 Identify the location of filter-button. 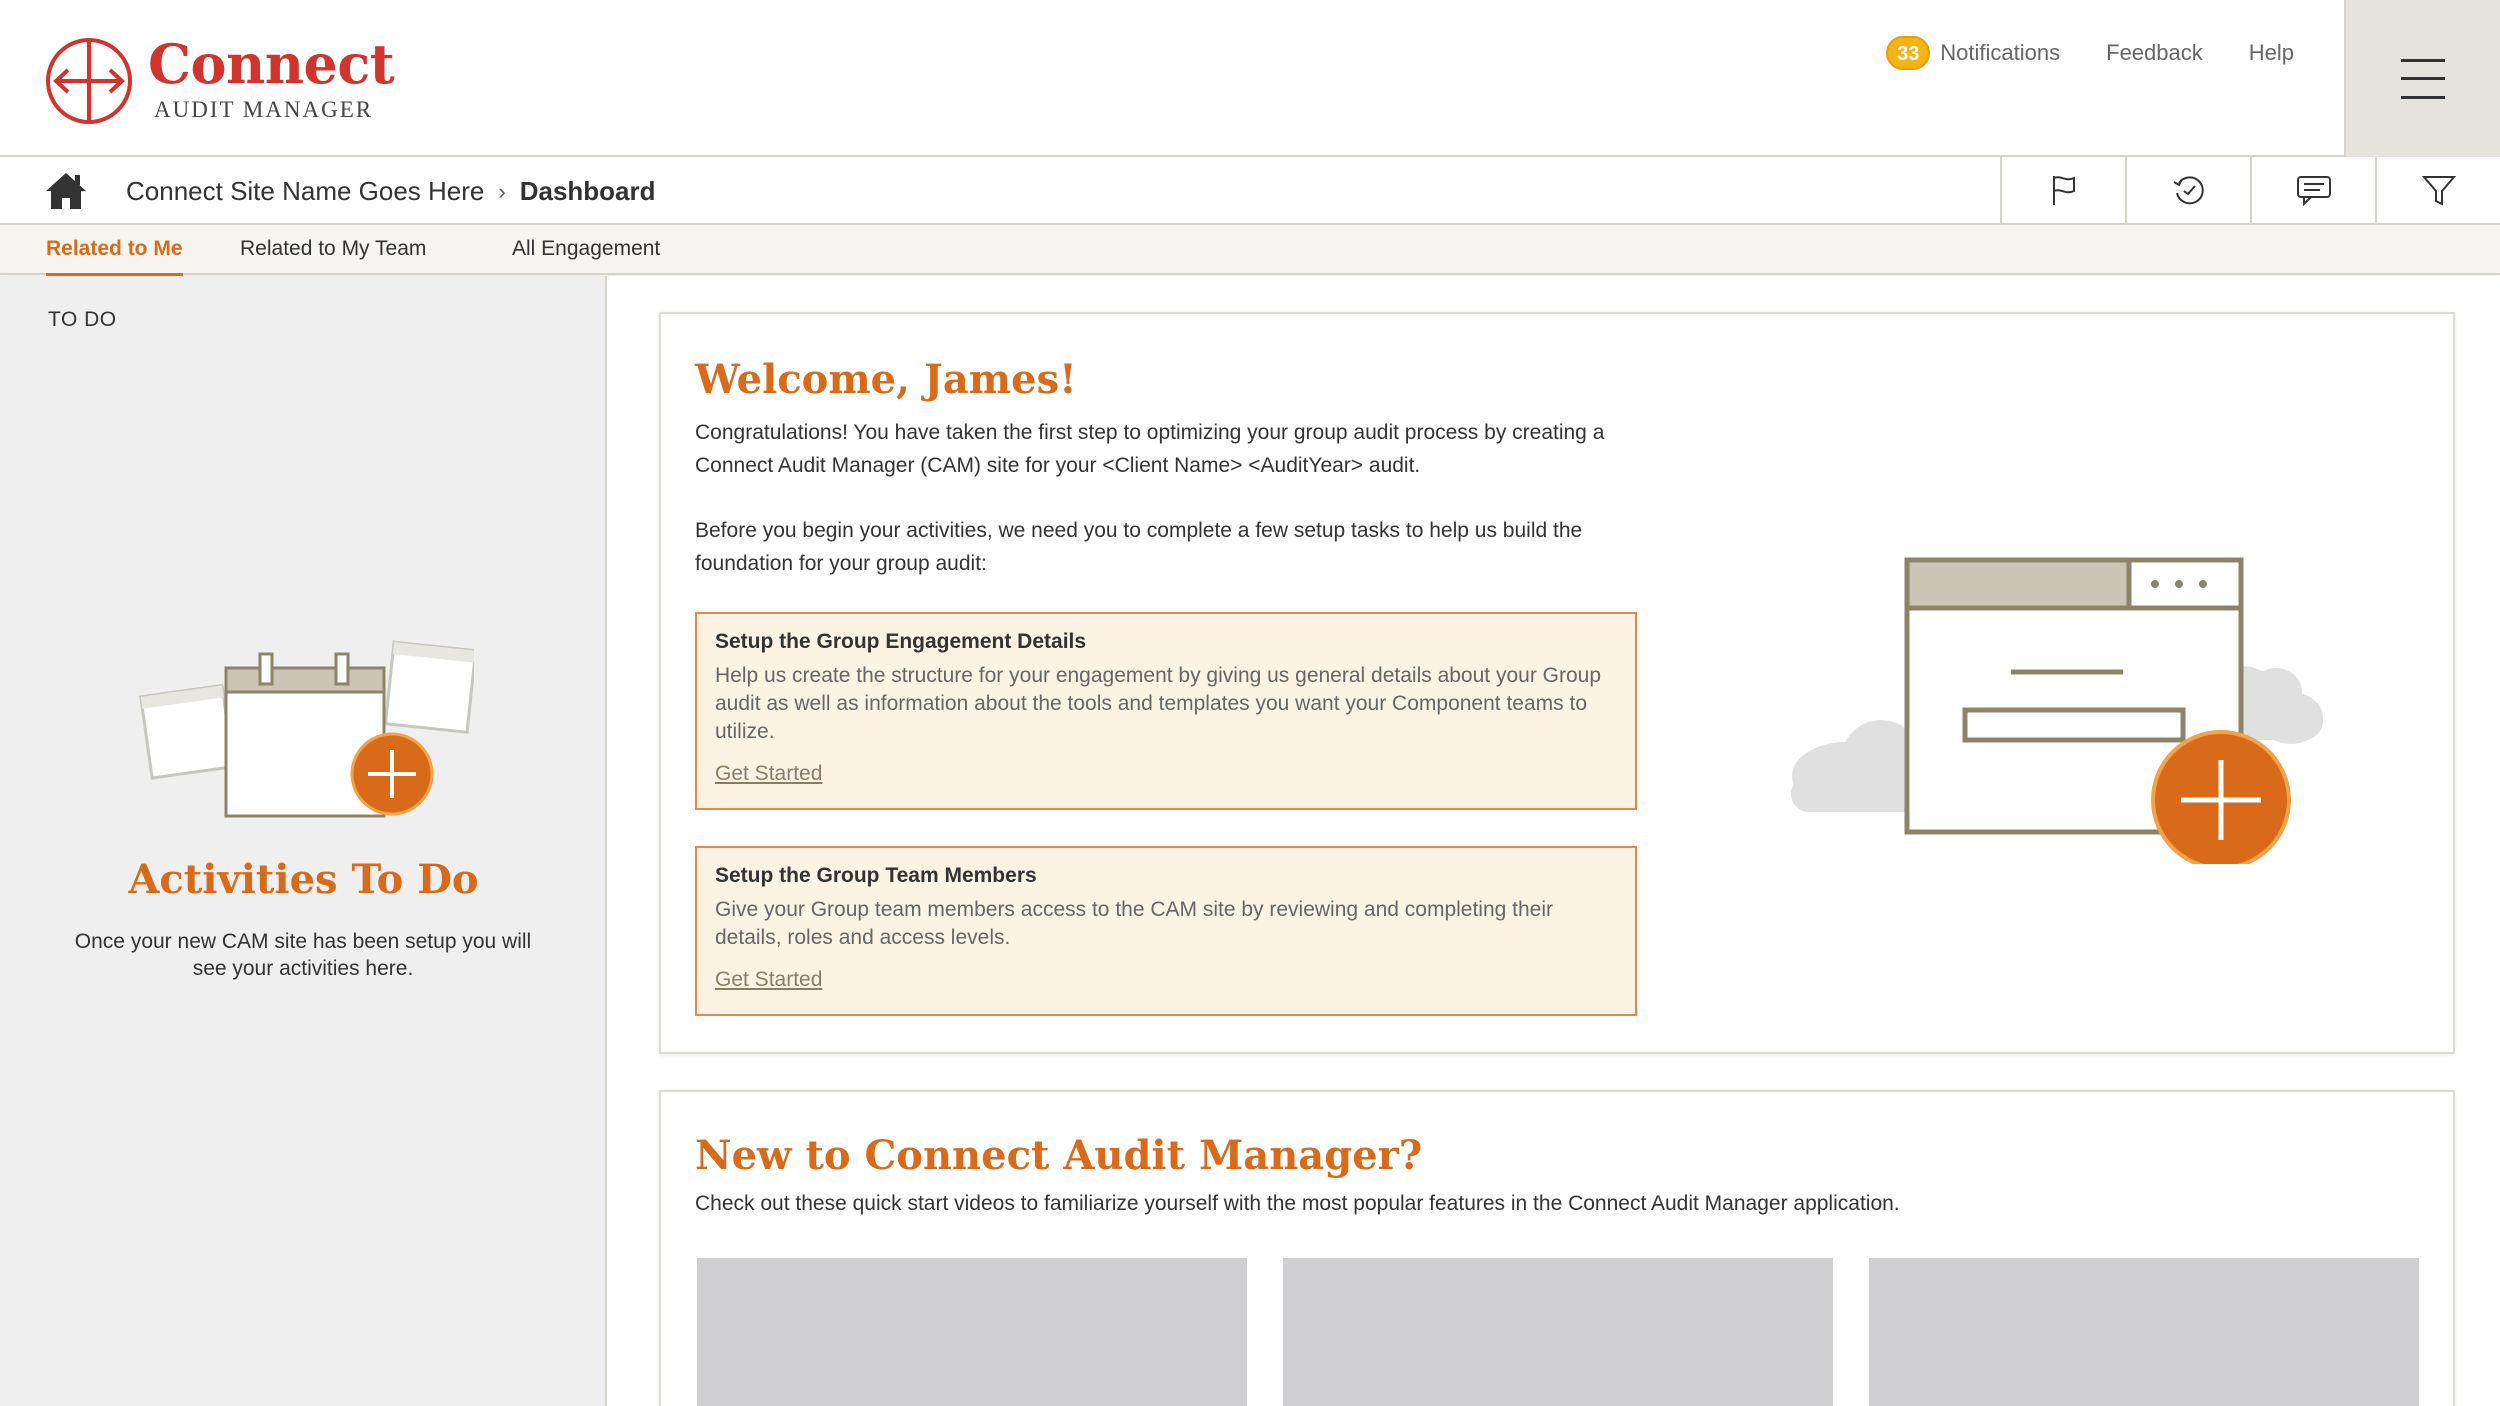
(2437, 190).